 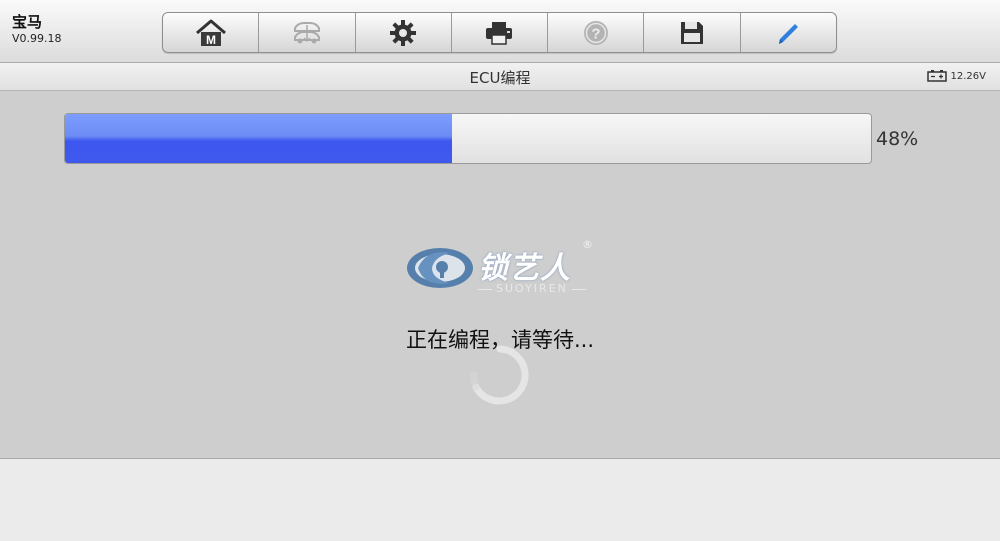 I want to click on save-icon, so click(x=692, y=32).